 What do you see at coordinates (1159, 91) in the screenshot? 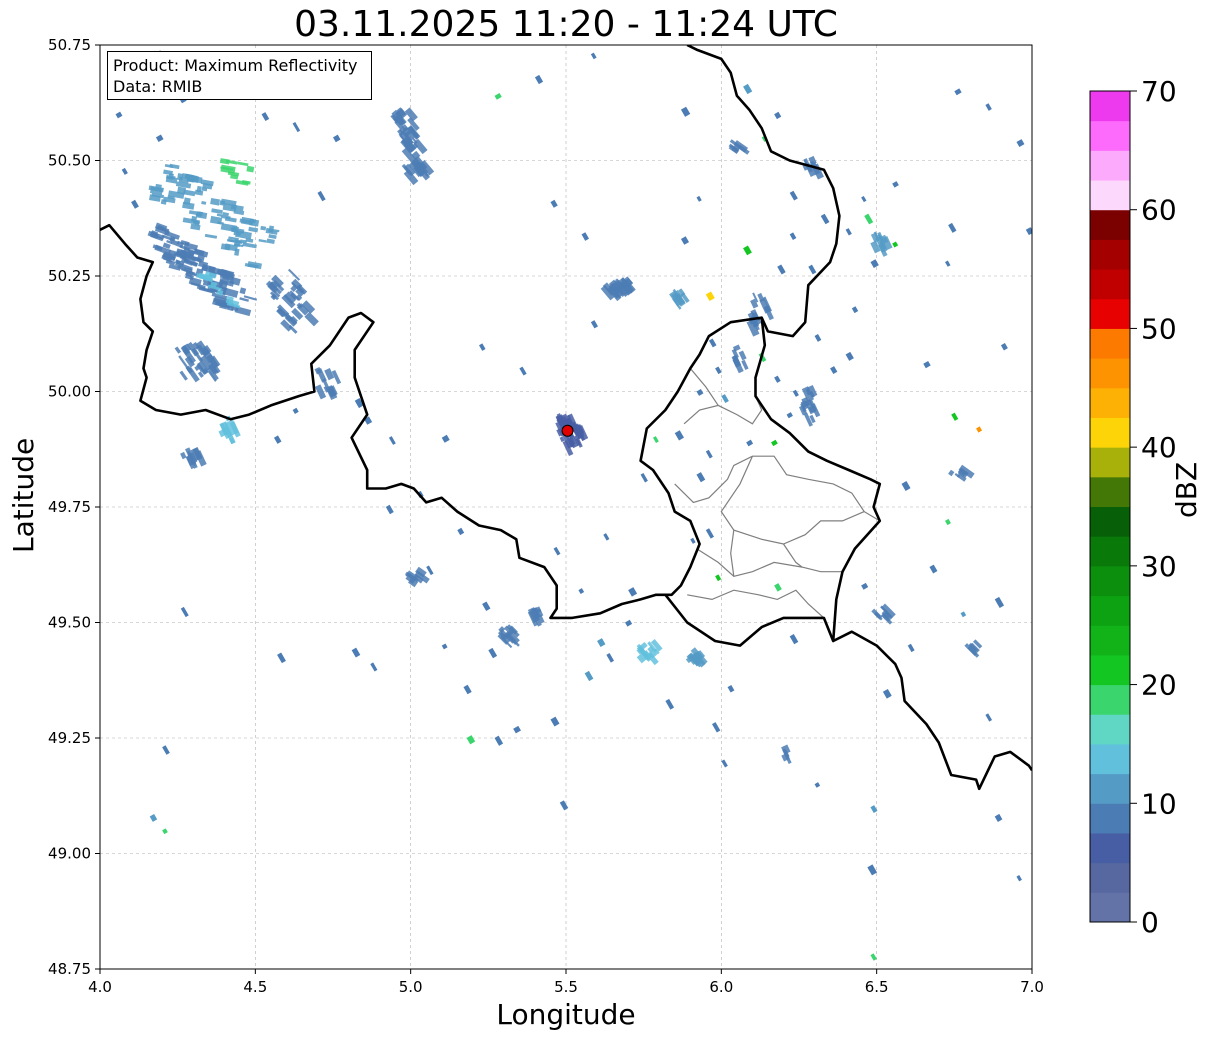
I see `colorbar-tick-label: 70` at bounding box center [1159, 91].